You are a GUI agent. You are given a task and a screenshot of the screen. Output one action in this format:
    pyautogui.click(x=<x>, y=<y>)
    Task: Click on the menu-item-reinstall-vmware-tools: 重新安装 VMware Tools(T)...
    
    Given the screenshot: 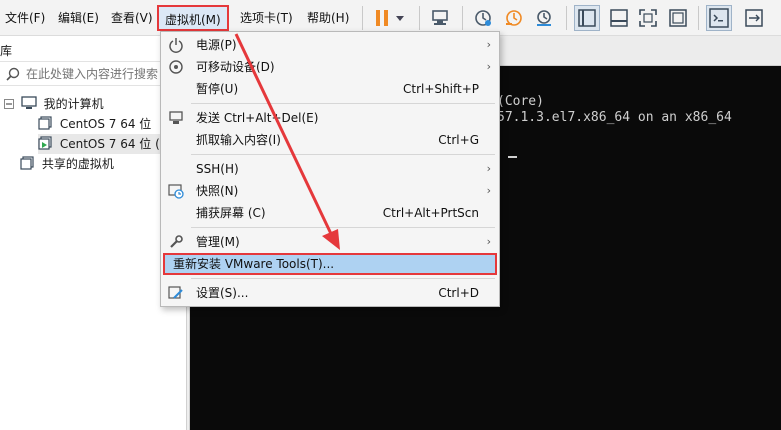 What is the action you would take?
    pyautogui.click(x=330, y=264)
    